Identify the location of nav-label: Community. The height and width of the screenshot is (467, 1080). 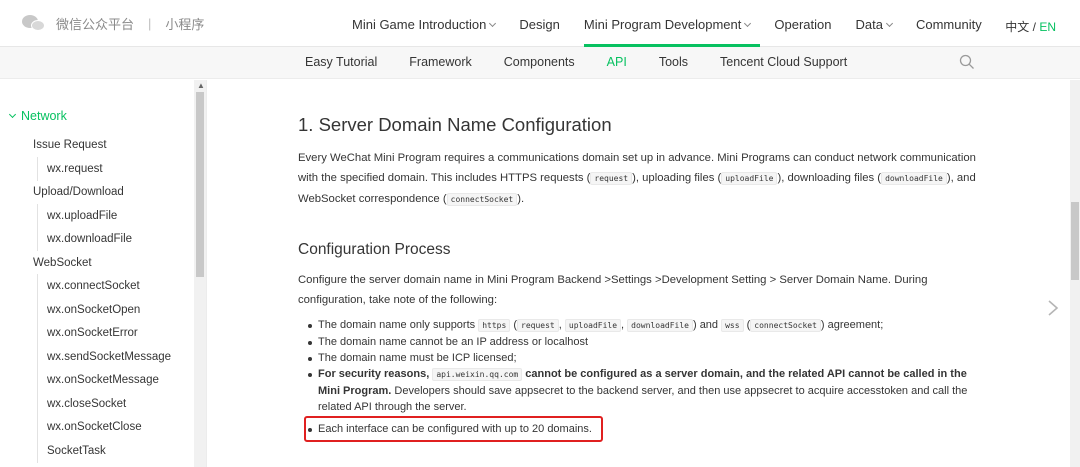
(948, 24).